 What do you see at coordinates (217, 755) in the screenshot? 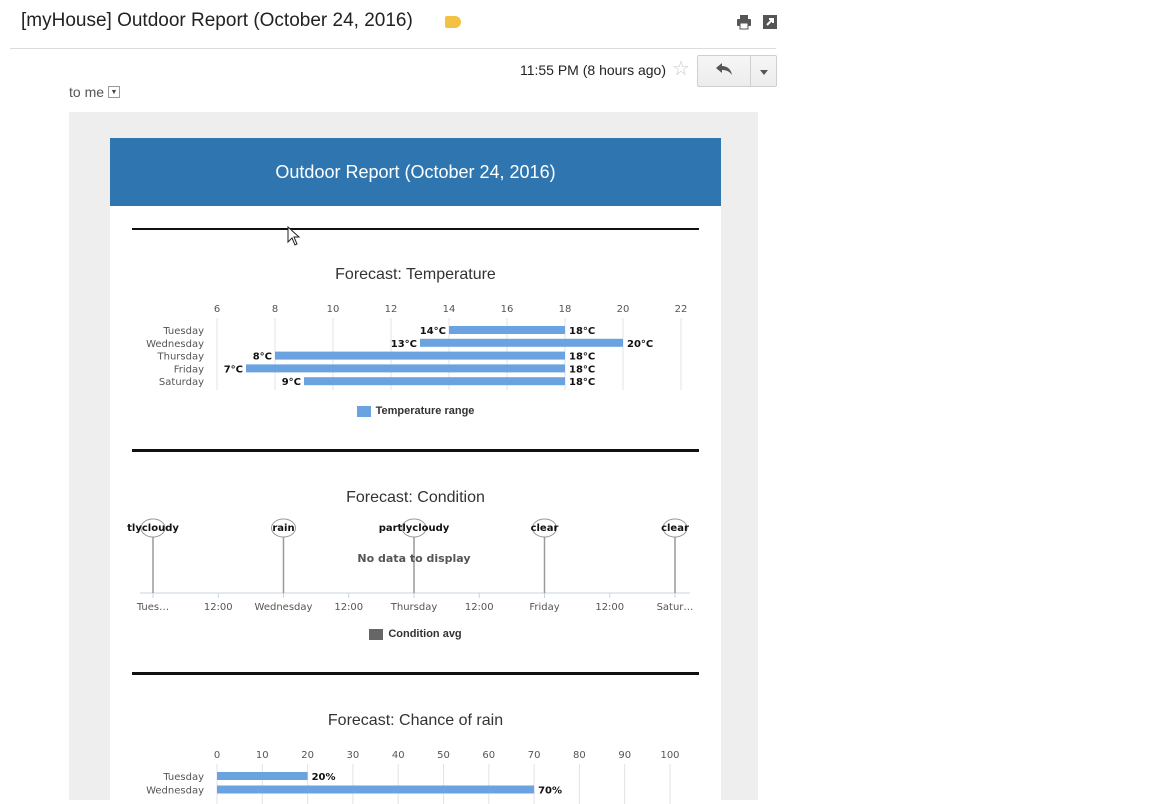
I see `x-tick-label: 0` at bounding box center [217, 755].